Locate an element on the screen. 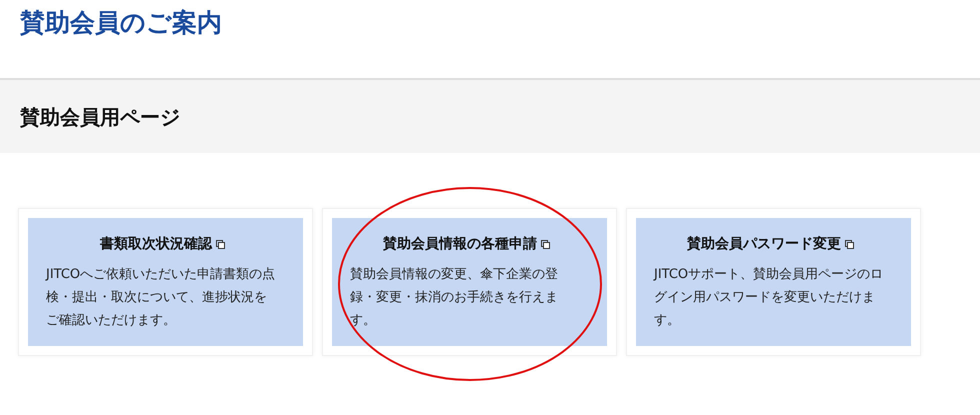 This screenshot has height=415, width=980. section-title: 賛助会員用ページ is located at coordinates (100, 116).